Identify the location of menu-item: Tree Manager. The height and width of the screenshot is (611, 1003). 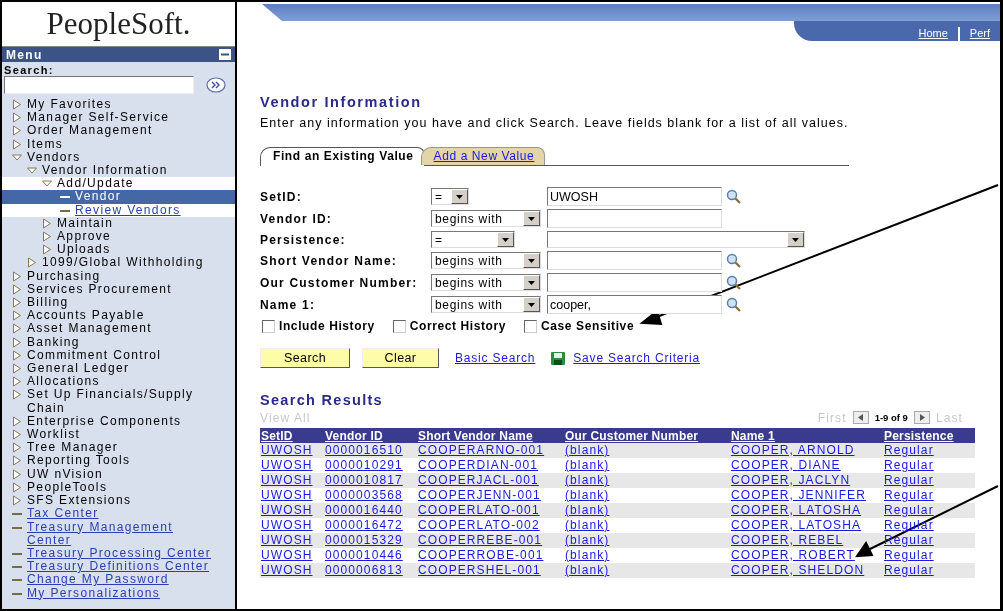
(73, 448).